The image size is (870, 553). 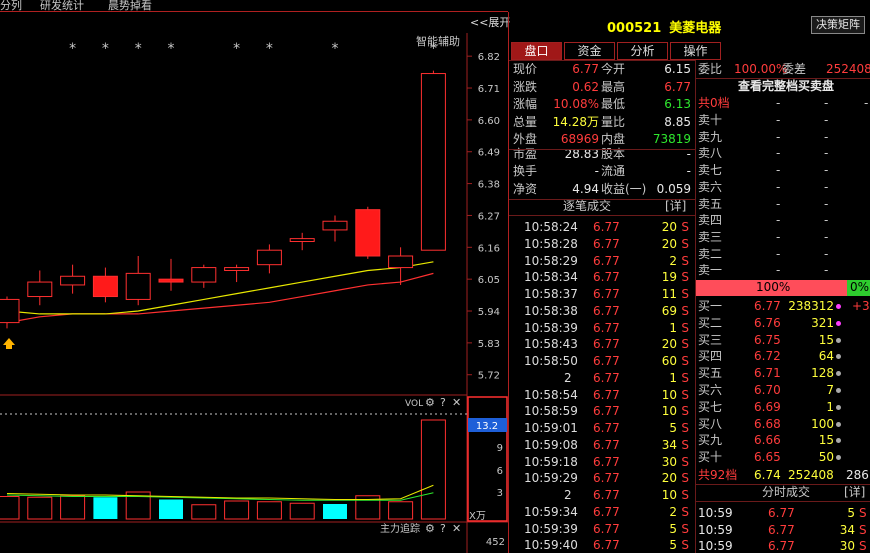 I want to click on buy-volume: 7, so click(x=830, y=390).